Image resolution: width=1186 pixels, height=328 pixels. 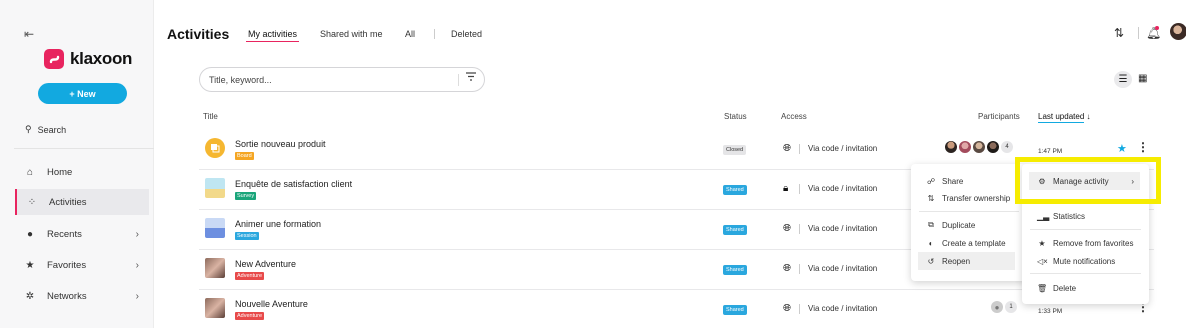 I want to click on menu-item-transfer-ownership: ⇅ Transfer ownership, so click(x=969, y=198).